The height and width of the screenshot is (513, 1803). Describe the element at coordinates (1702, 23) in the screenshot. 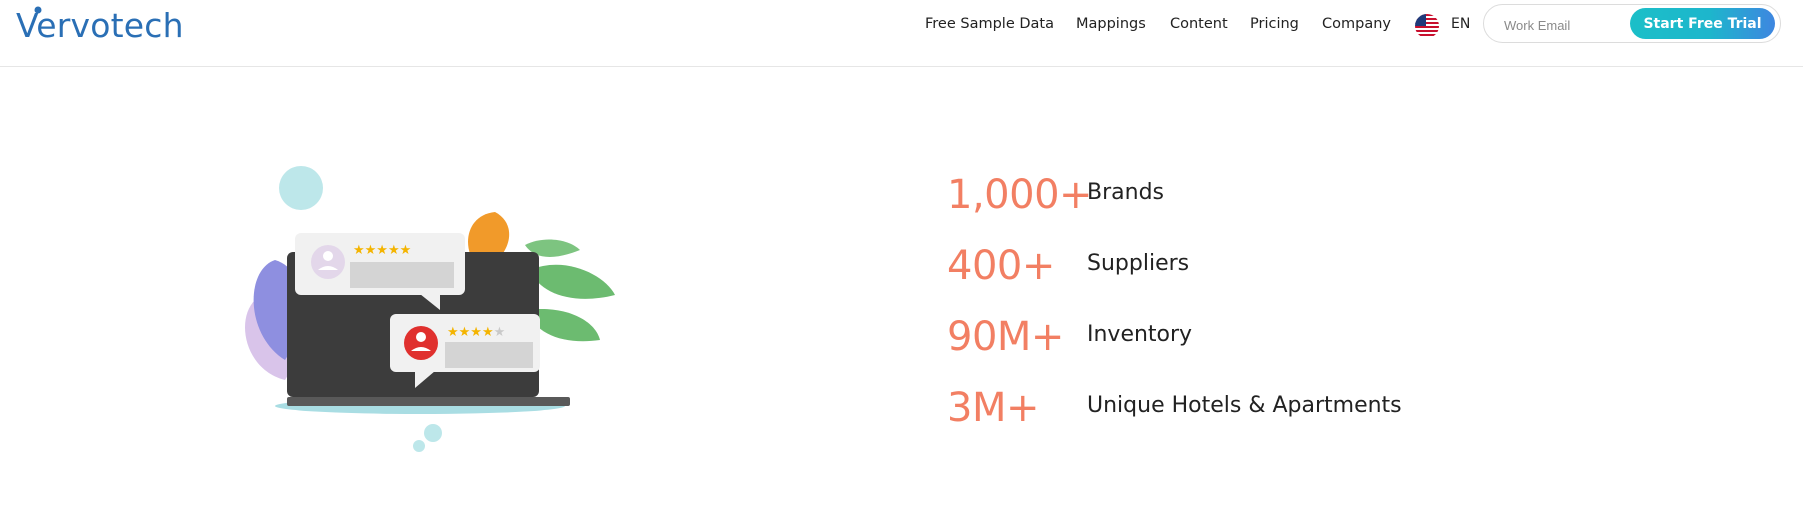

I see `start-free-trial-button: Start Free Trial` at that location.